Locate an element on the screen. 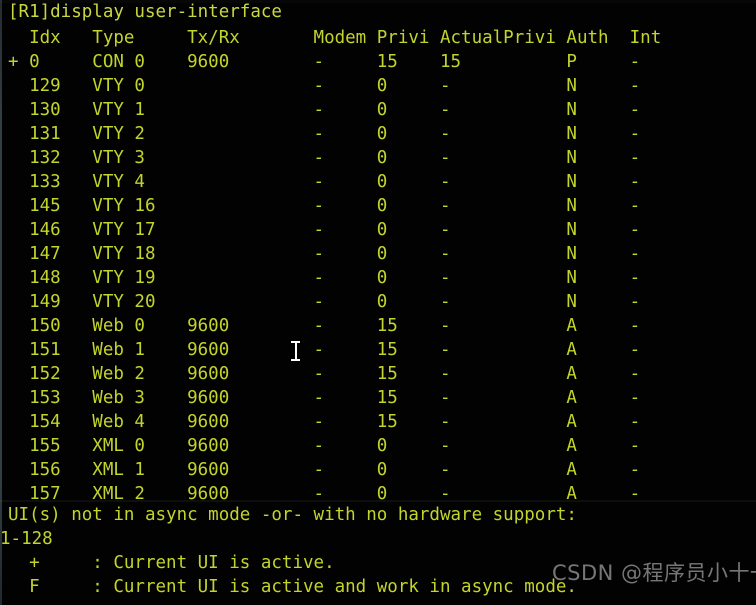  csdn-watermark: CSDN @程序员小十一 is located at coordinates (654, 573).